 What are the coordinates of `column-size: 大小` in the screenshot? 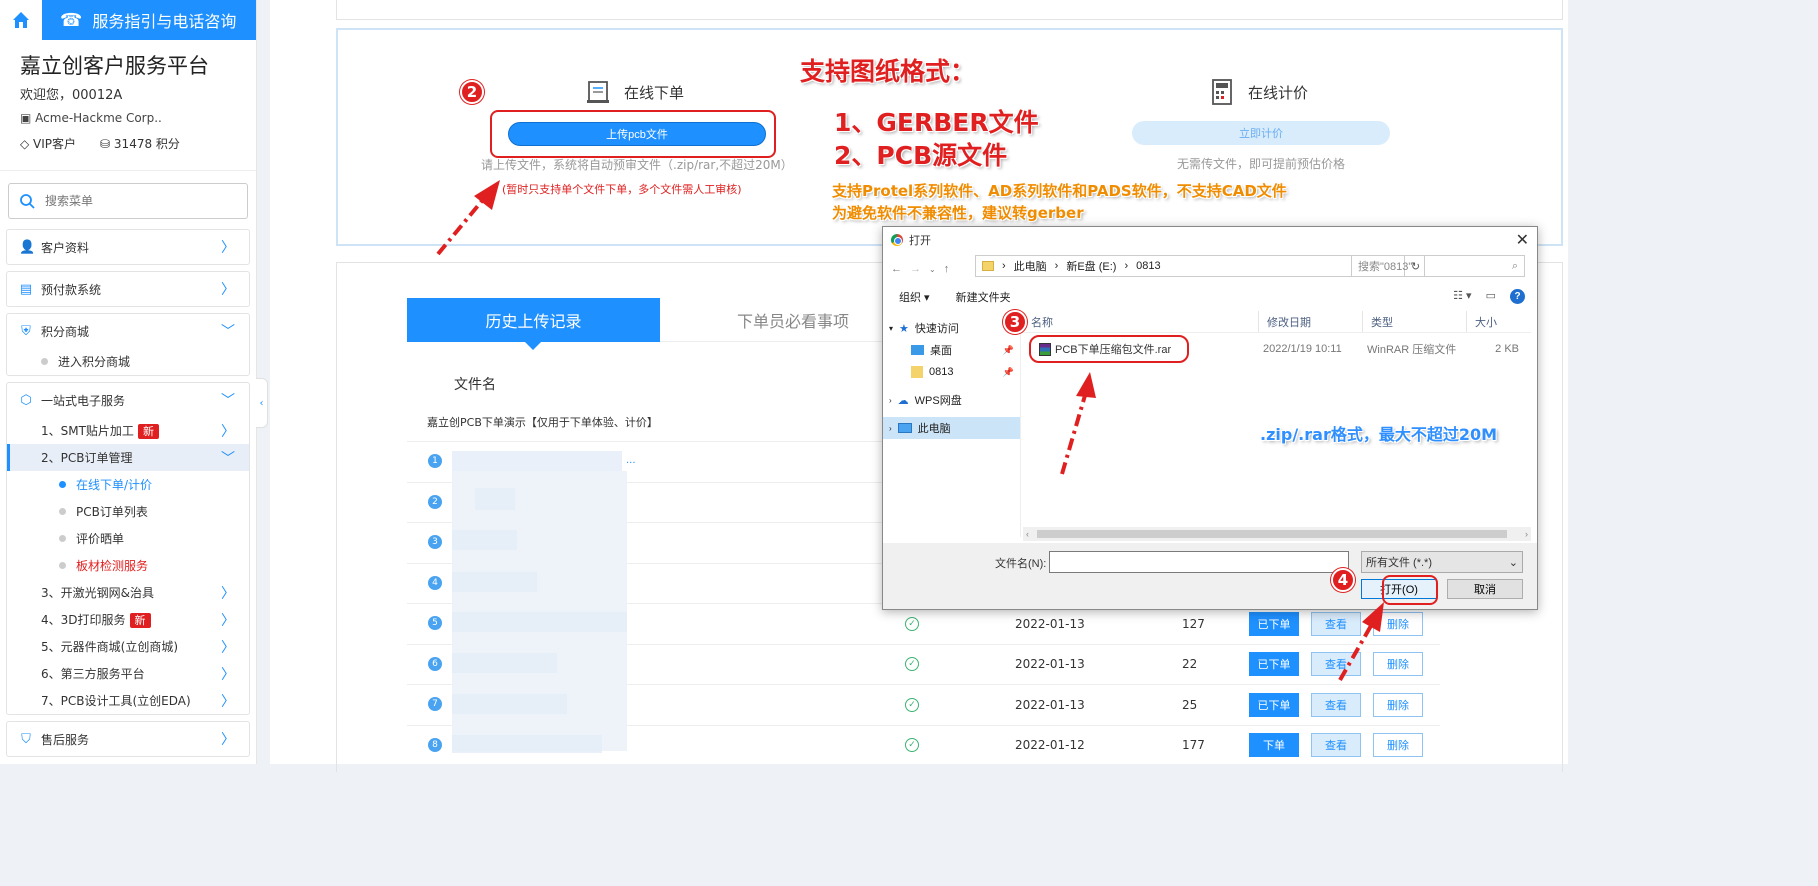 It's located at (1499, 321).